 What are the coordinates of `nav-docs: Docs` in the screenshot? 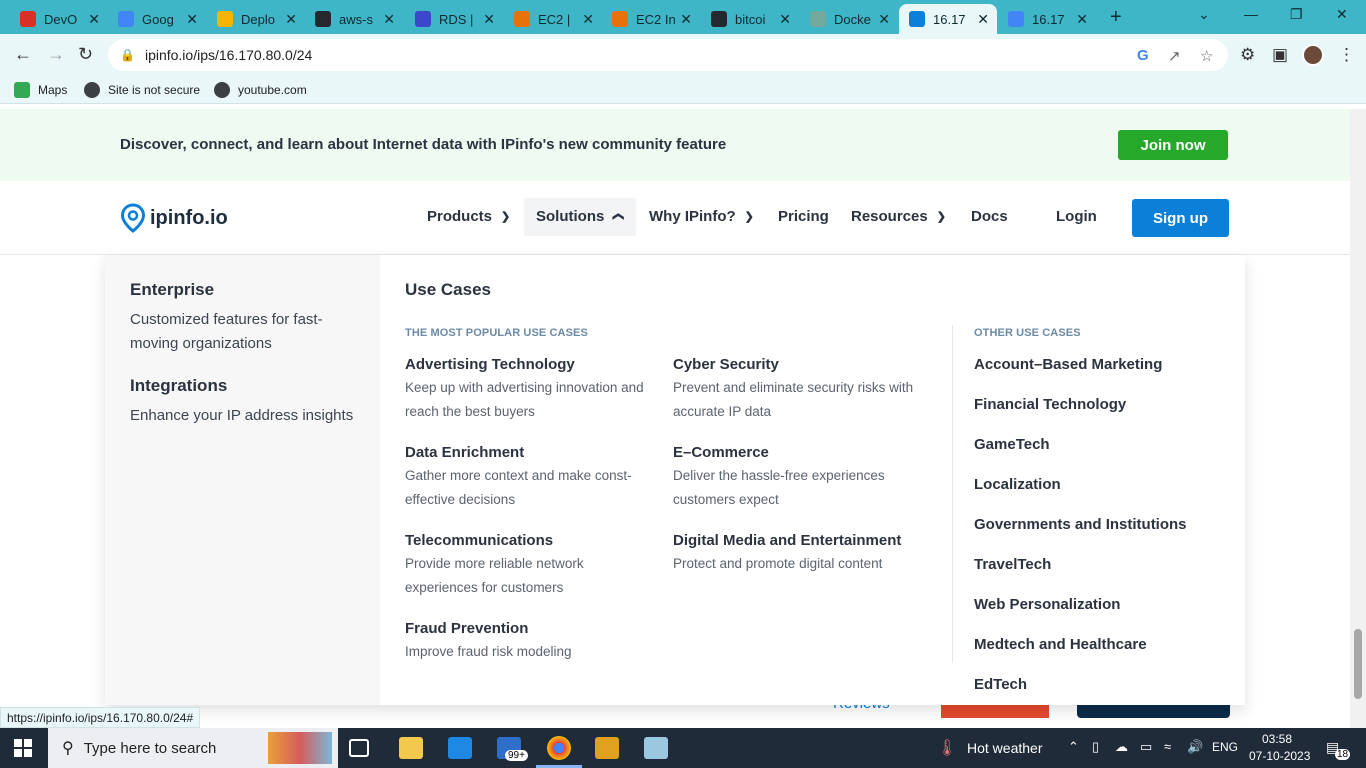 It's located at (989, 216).